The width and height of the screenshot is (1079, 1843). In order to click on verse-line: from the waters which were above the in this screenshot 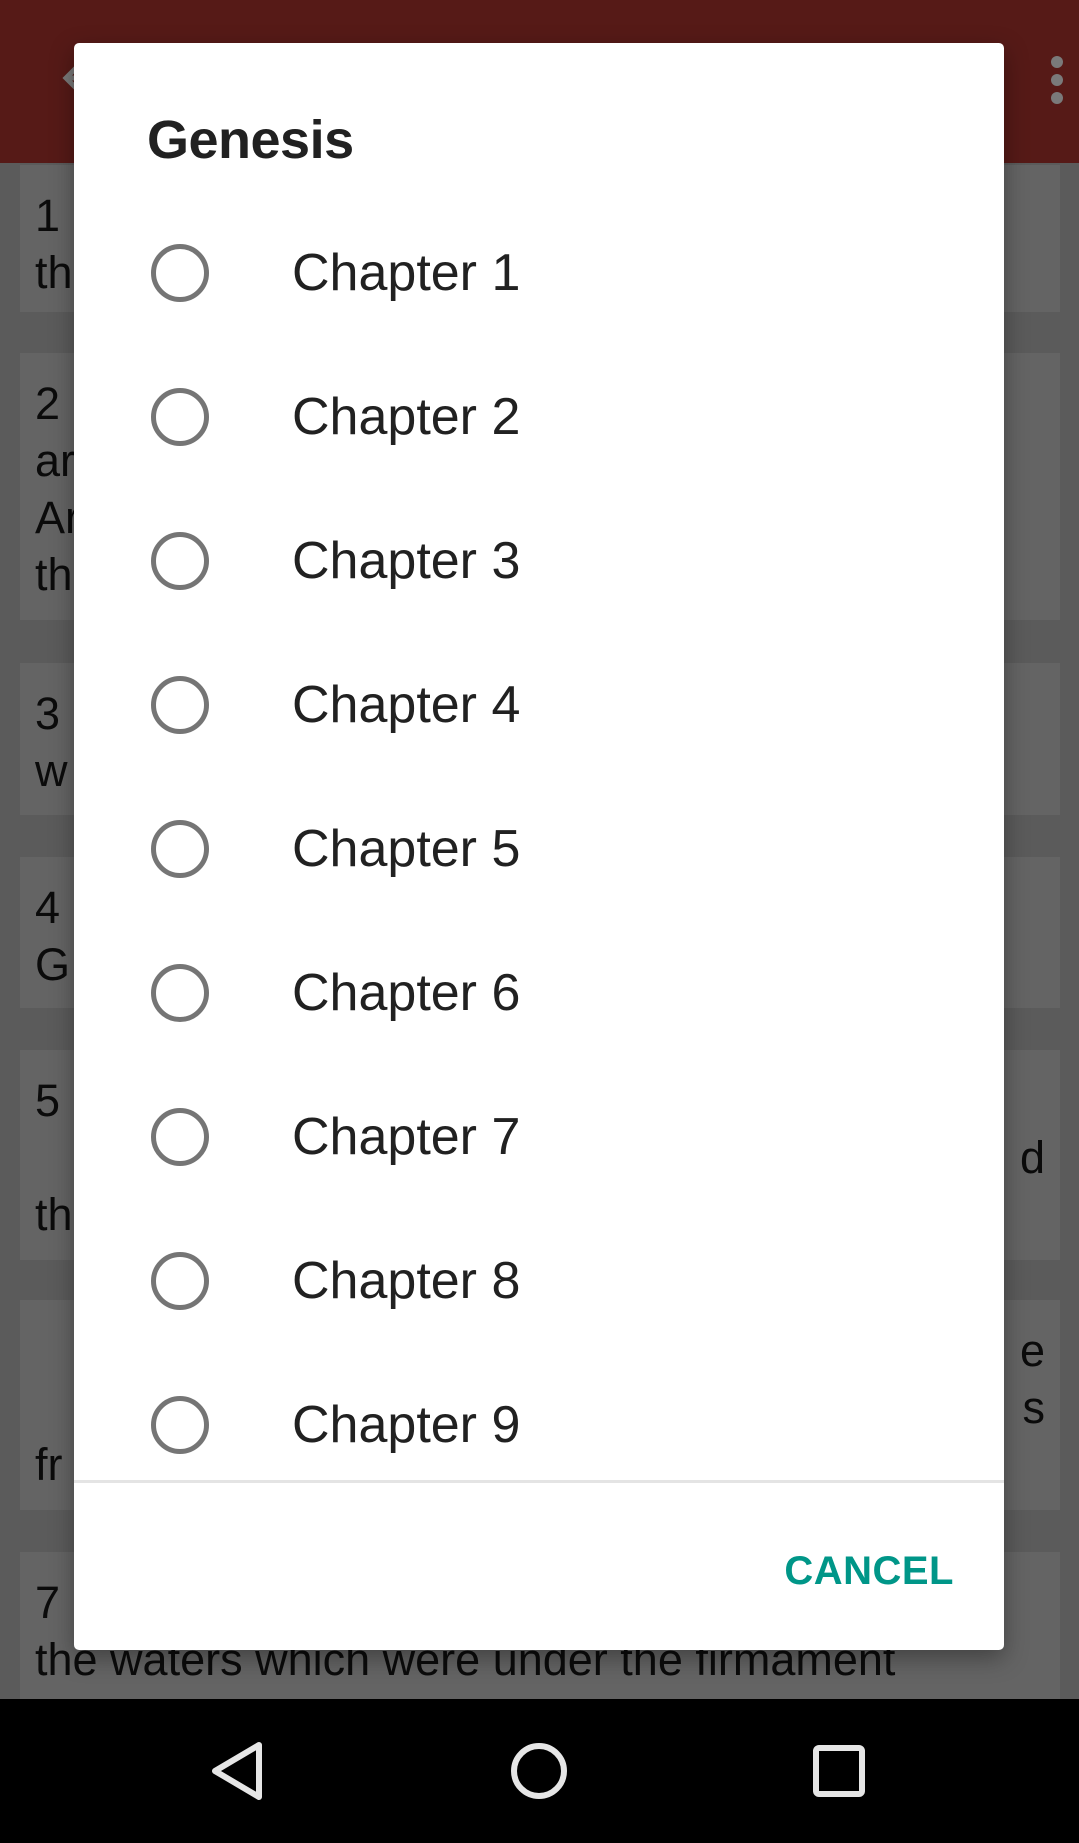, I will do `click(540, 1693)`.